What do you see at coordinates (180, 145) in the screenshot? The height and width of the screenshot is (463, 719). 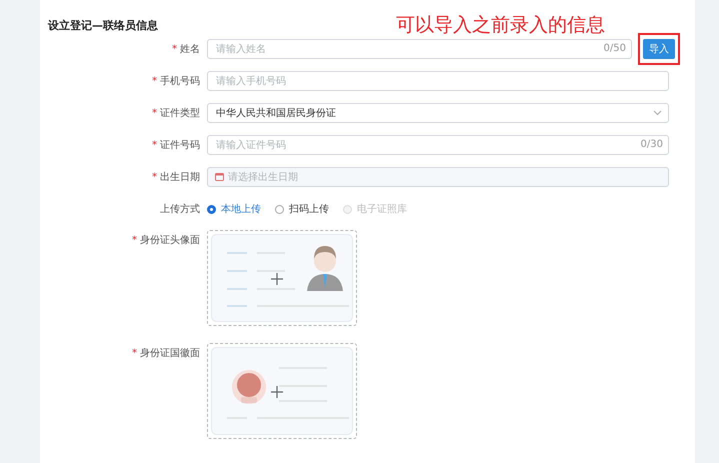 I see `field-label: 证件号码` at bounding box center [180, 145].